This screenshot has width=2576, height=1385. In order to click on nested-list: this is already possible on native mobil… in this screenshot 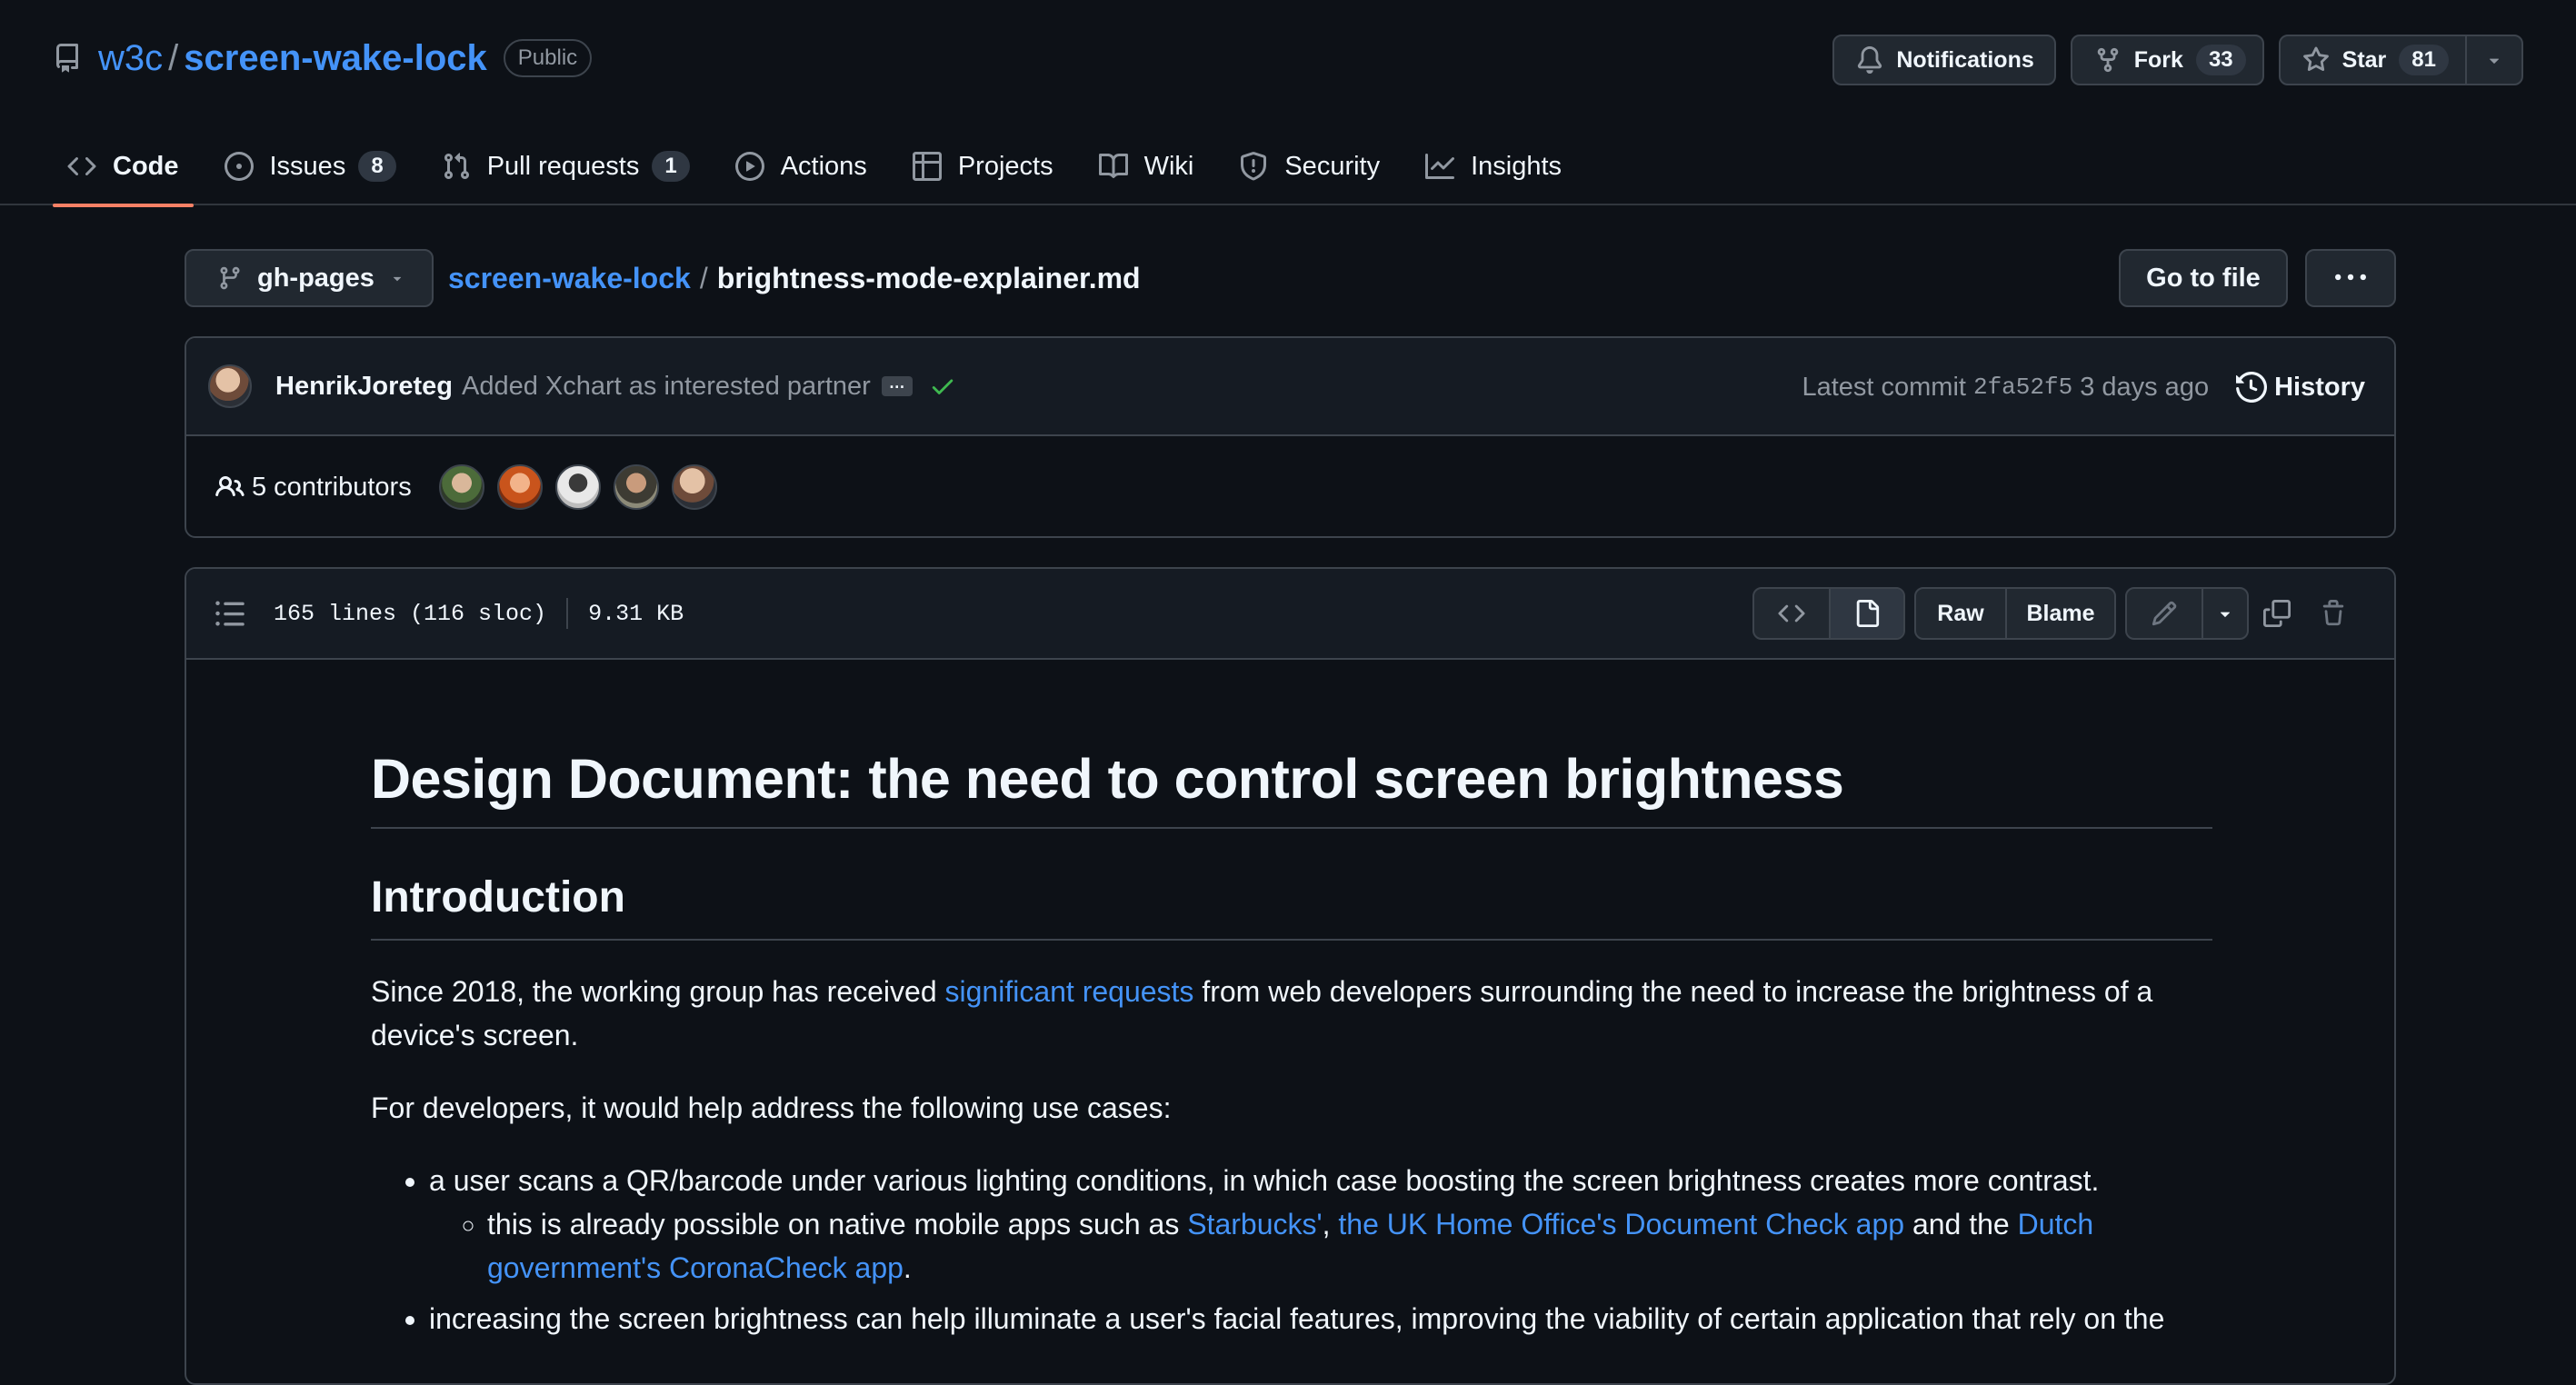, I will do `click(1320, 1246)`.